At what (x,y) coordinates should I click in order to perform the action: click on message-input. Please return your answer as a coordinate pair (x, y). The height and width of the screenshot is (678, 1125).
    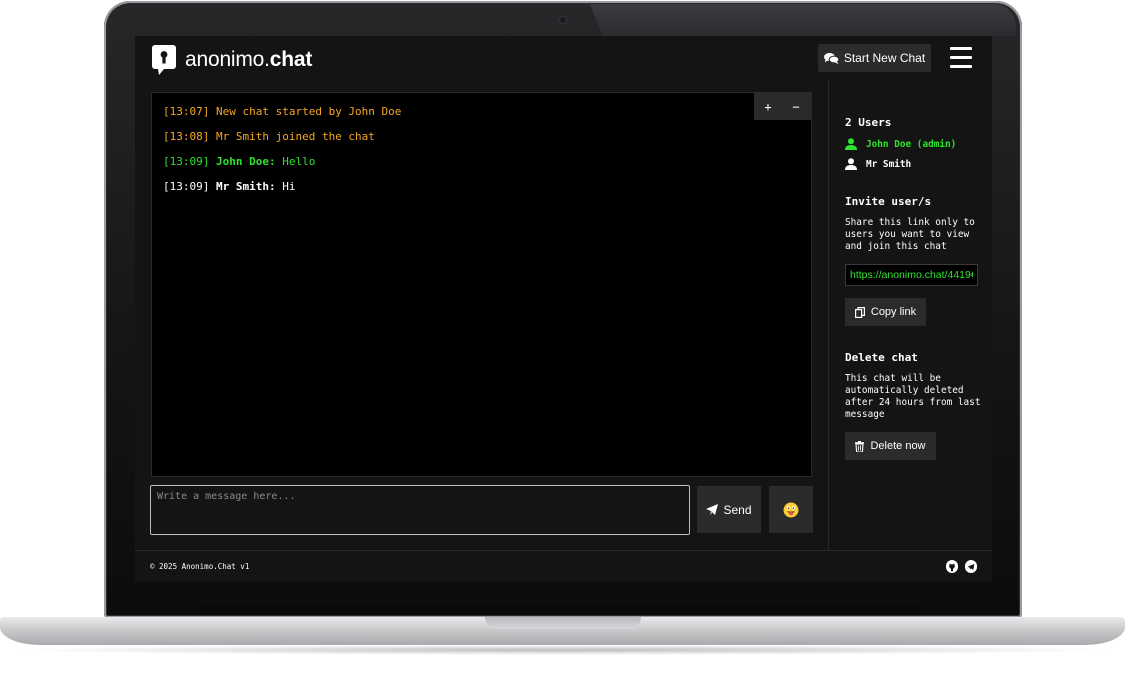
    Looking at the image, I should click on (420, 510).